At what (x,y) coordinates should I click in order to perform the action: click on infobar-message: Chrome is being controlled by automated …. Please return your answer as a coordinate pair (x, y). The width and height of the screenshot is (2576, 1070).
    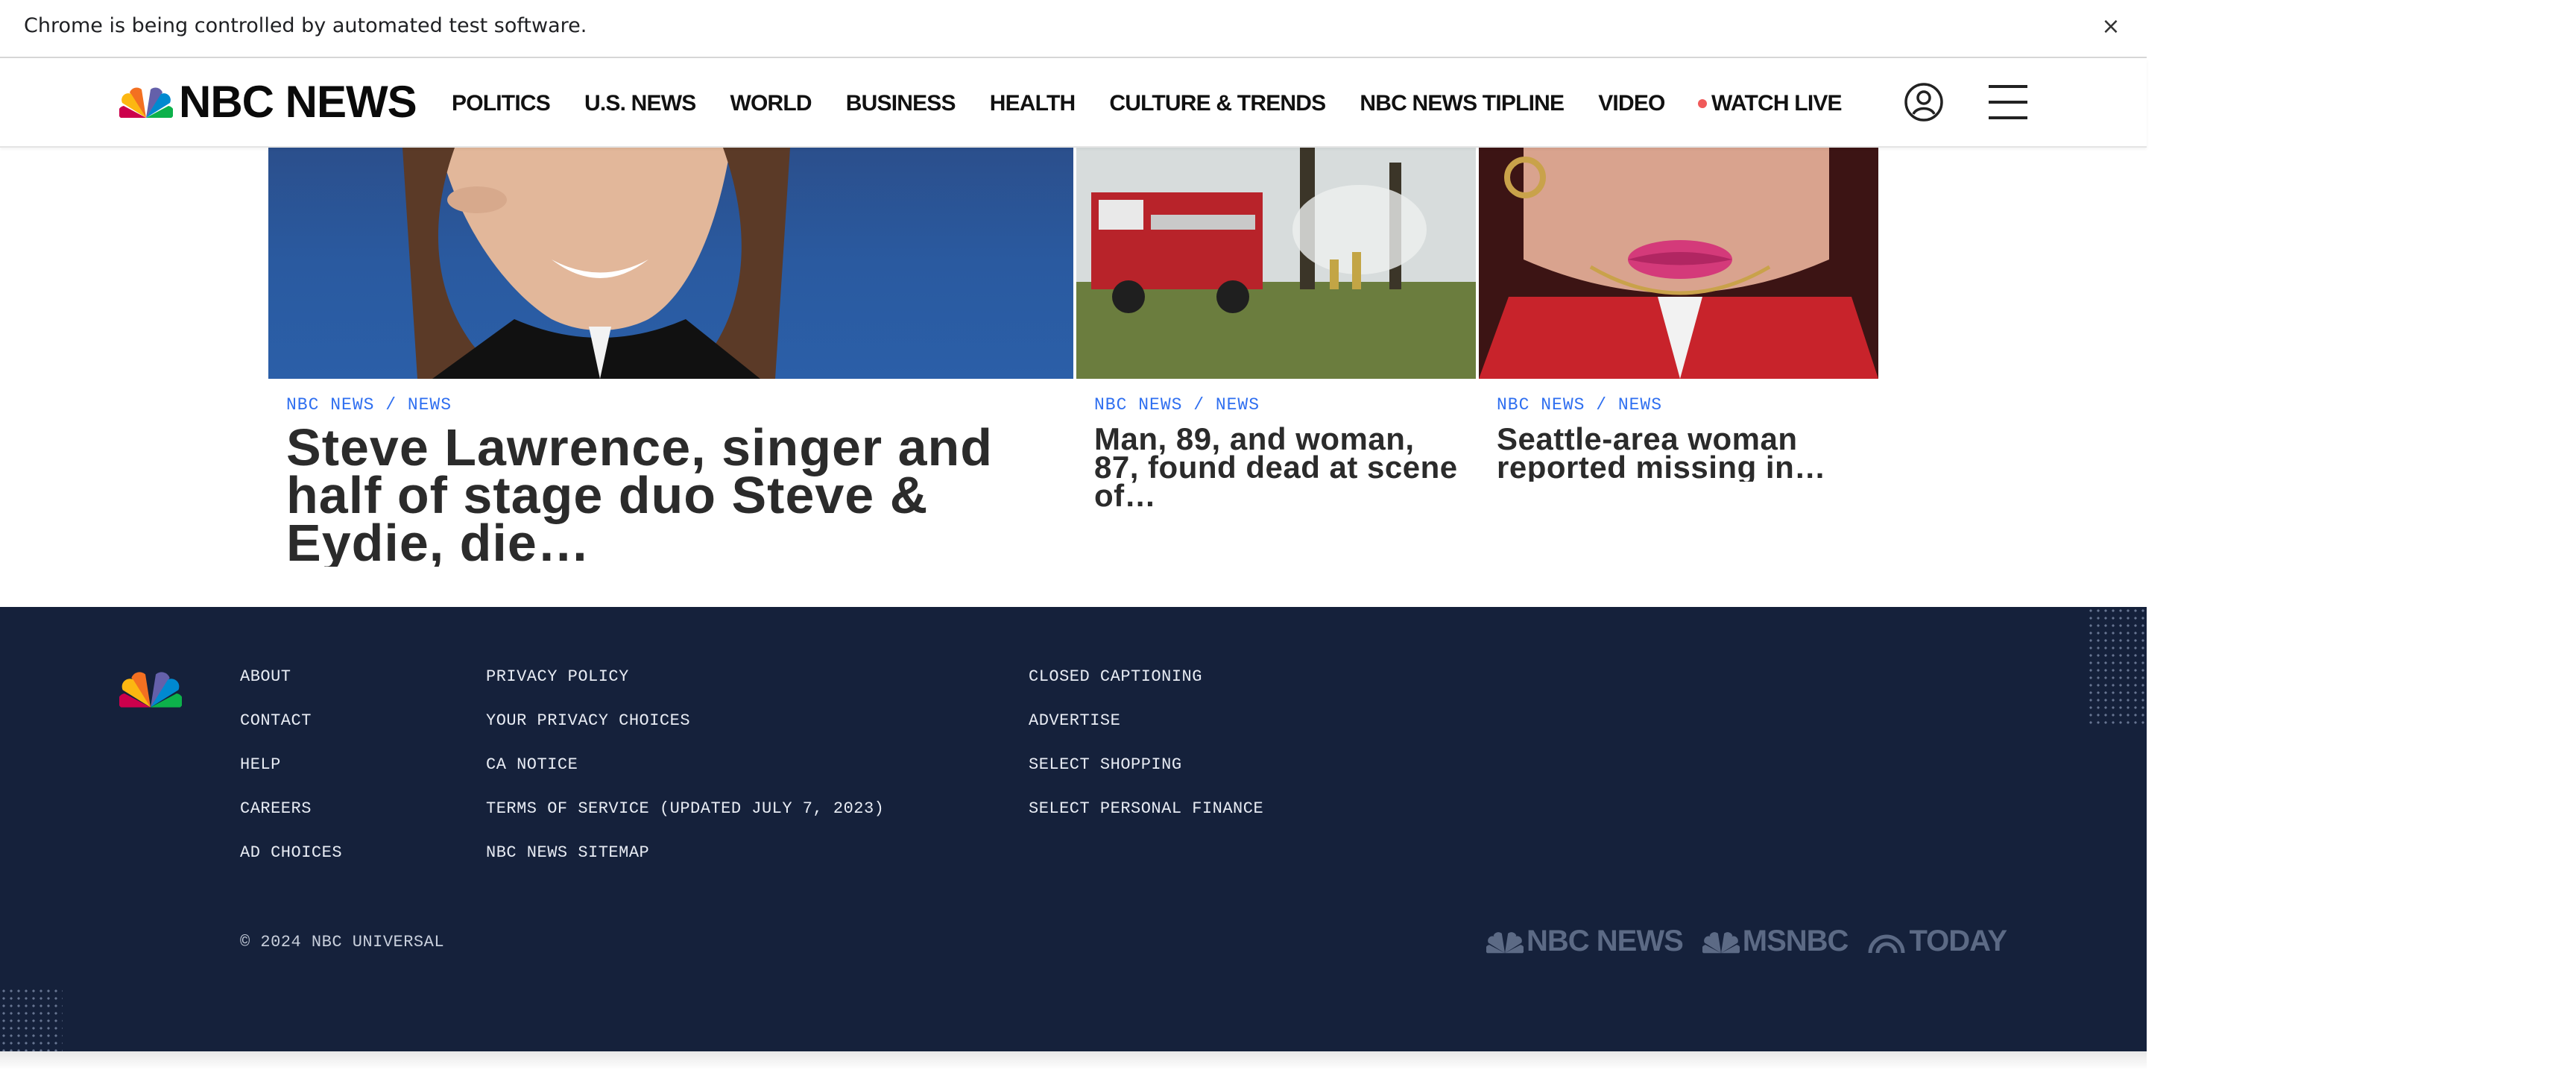
    Looking at the image, I should click on (305, 26).